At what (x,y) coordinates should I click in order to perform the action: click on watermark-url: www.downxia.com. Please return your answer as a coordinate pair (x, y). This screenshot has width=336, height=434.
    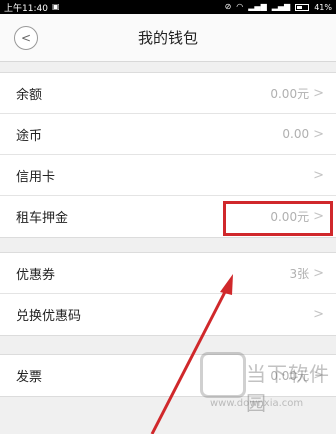
    Looking at the image, I should click on (257, 403).